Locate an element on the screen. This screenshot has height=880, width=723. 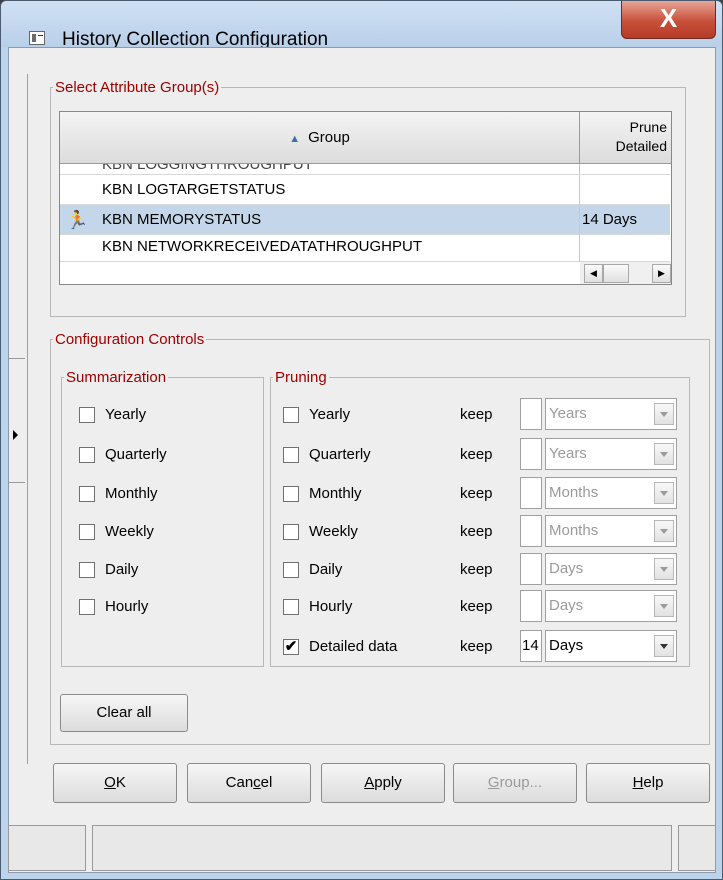
scroll-left-icon: ◀ is located at coordinates (593, 273).